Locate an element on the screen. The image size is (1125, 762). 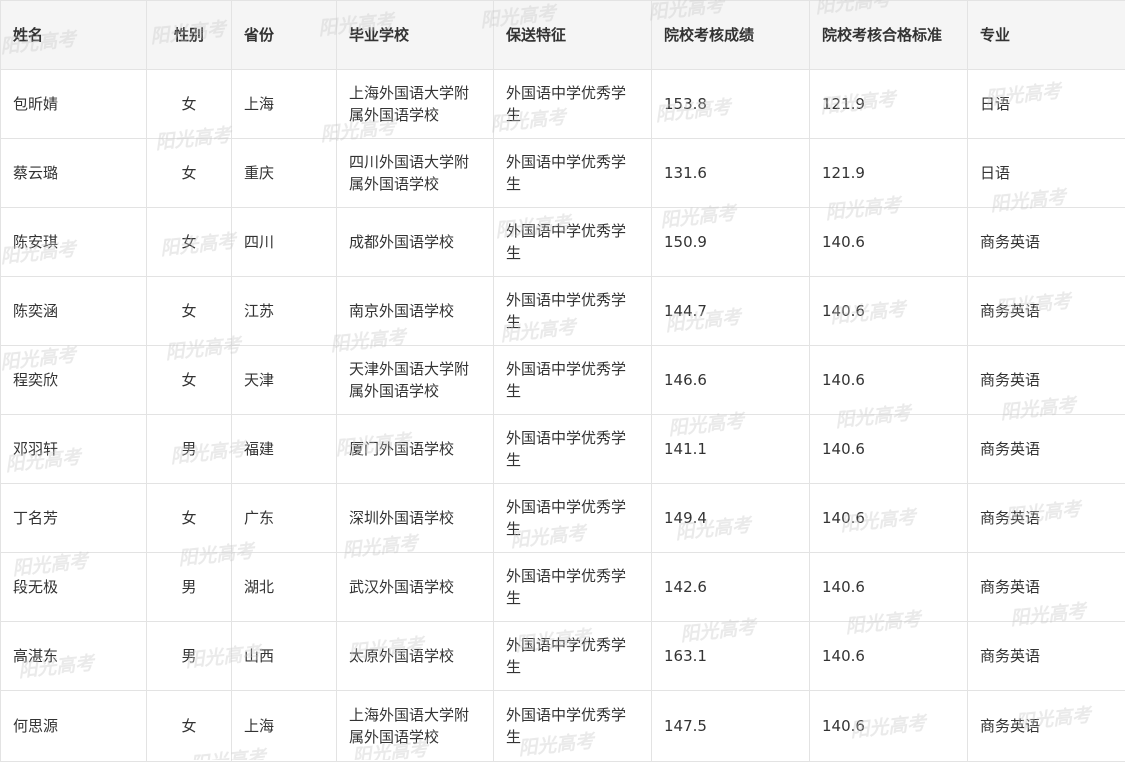
cell-name: 段无极 is located at coordinates (74, 587).